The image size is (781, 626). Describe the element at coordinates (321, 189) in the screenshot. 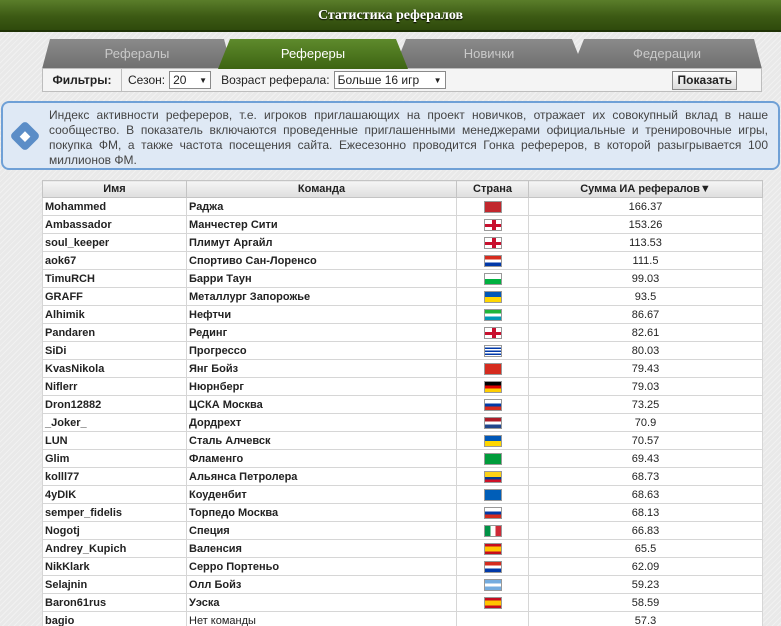

I see `column-header-team: Команда` at that location.